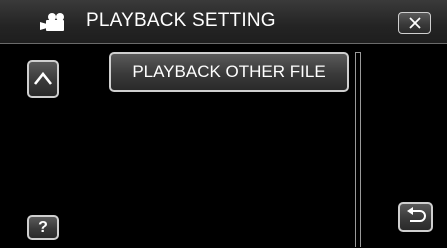 This screenshot has height=248, width=447. Describe the element at coordinates (43, 227) in the screenshot. I see `help-button: ?` at that location.